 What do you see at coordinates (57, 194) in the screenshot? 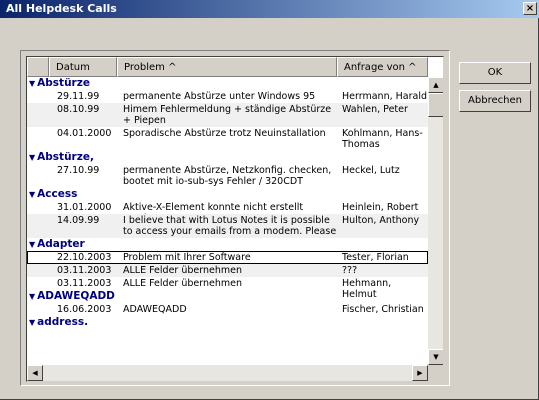
I see `group-label: Access` at bounding box center [57, 194].